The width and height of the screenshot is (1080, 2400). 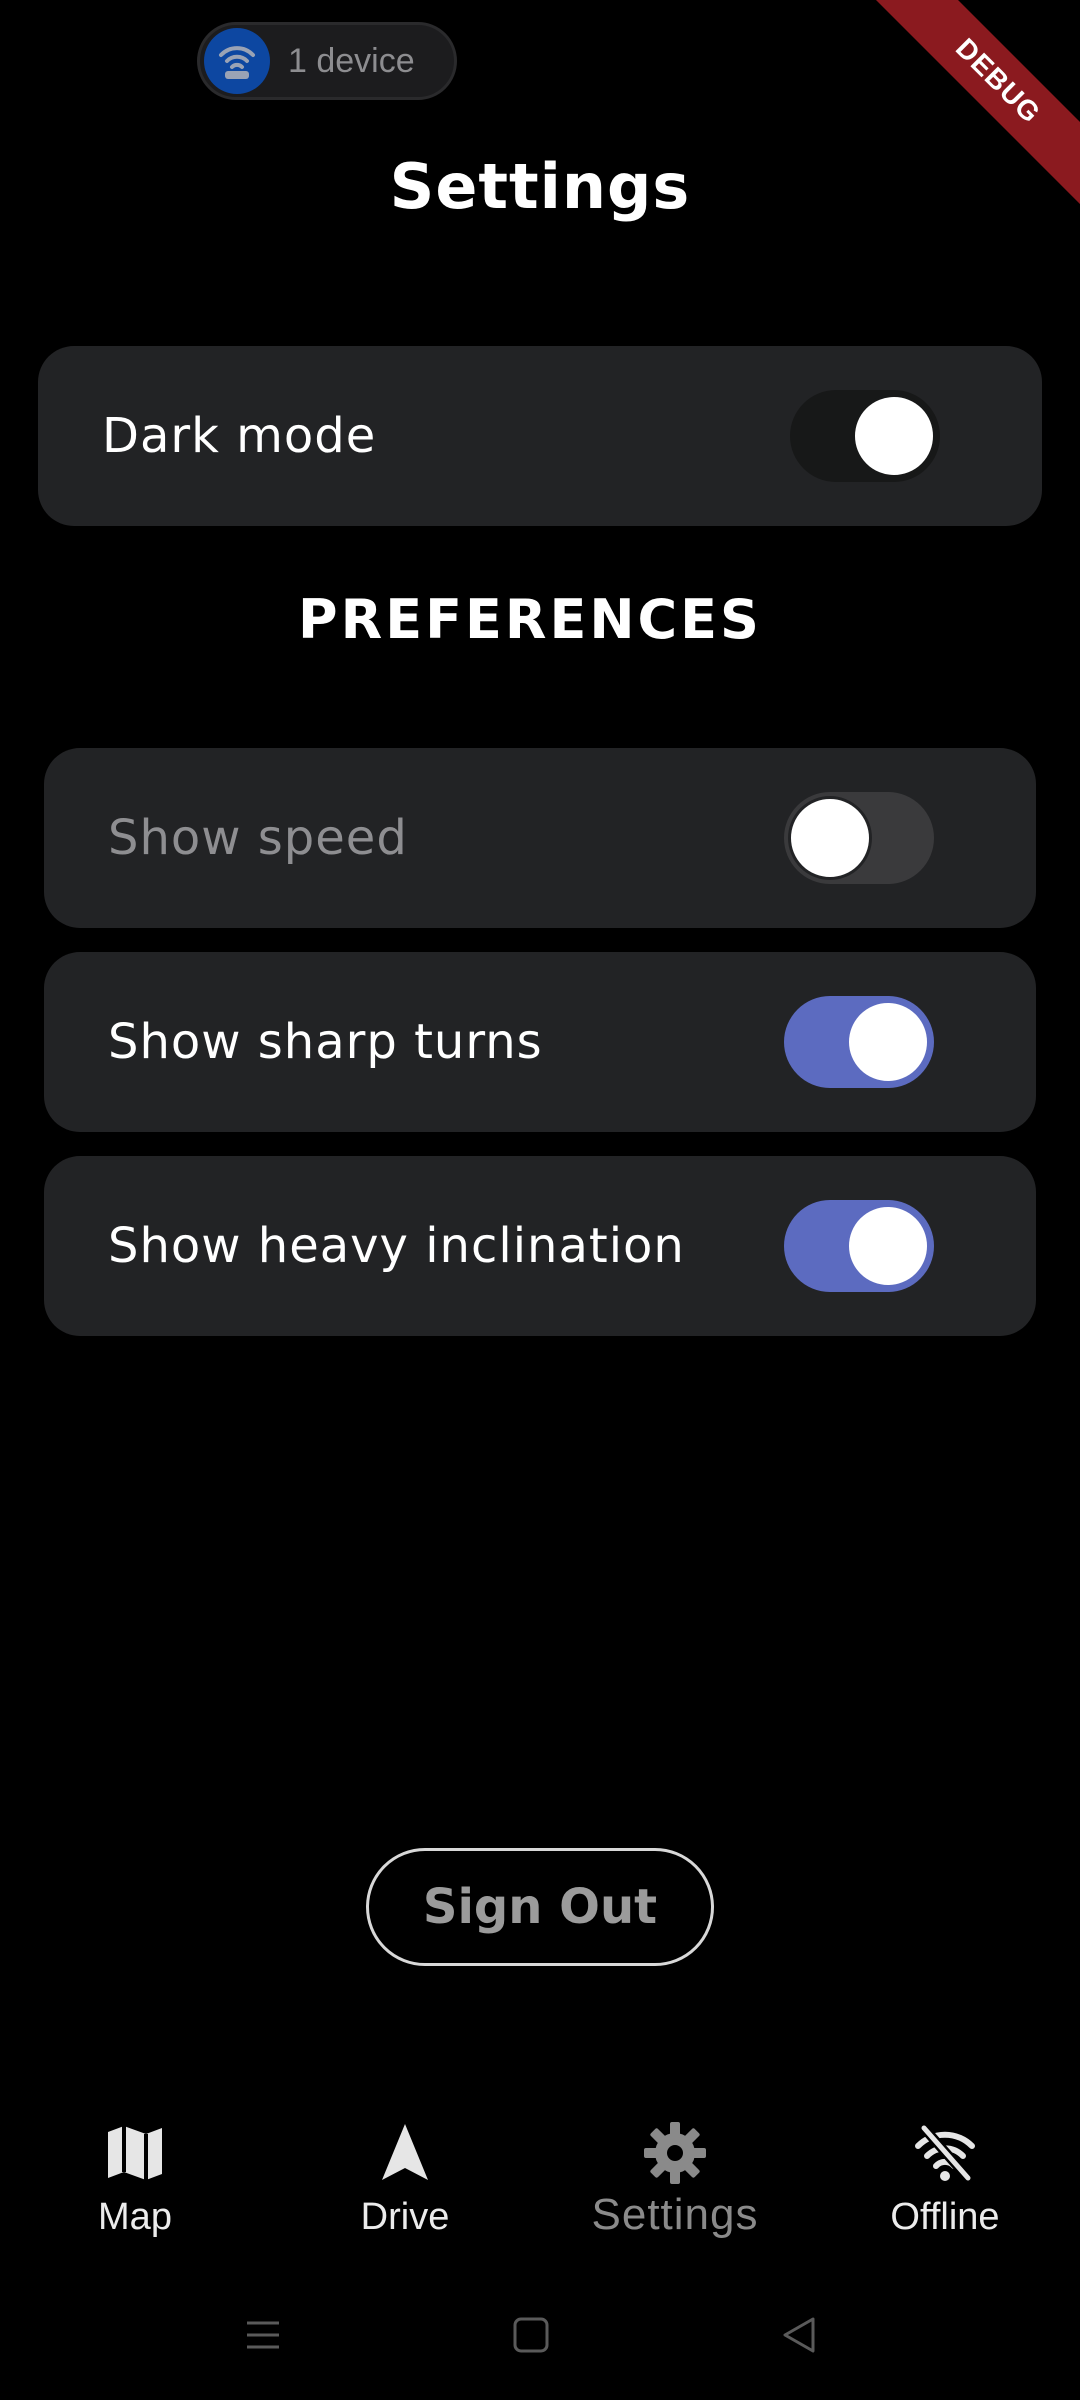 I want to click on show-heavy-inclination-toggle, so click(x=859, y=1246).